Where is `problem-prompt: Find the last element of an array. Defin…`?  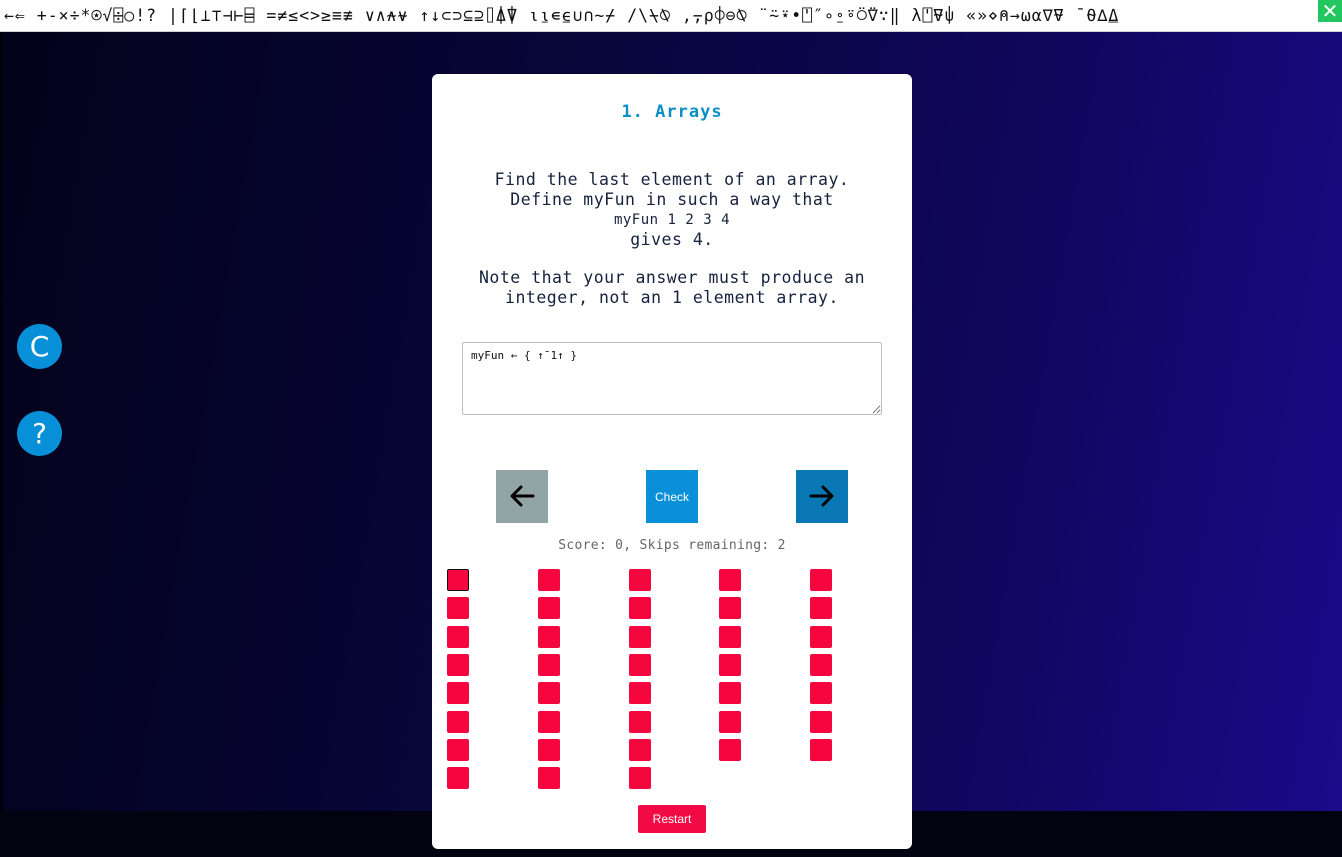 problem-prompt: Find the last element of an array. Defin… is located at coordinates (672, 210).